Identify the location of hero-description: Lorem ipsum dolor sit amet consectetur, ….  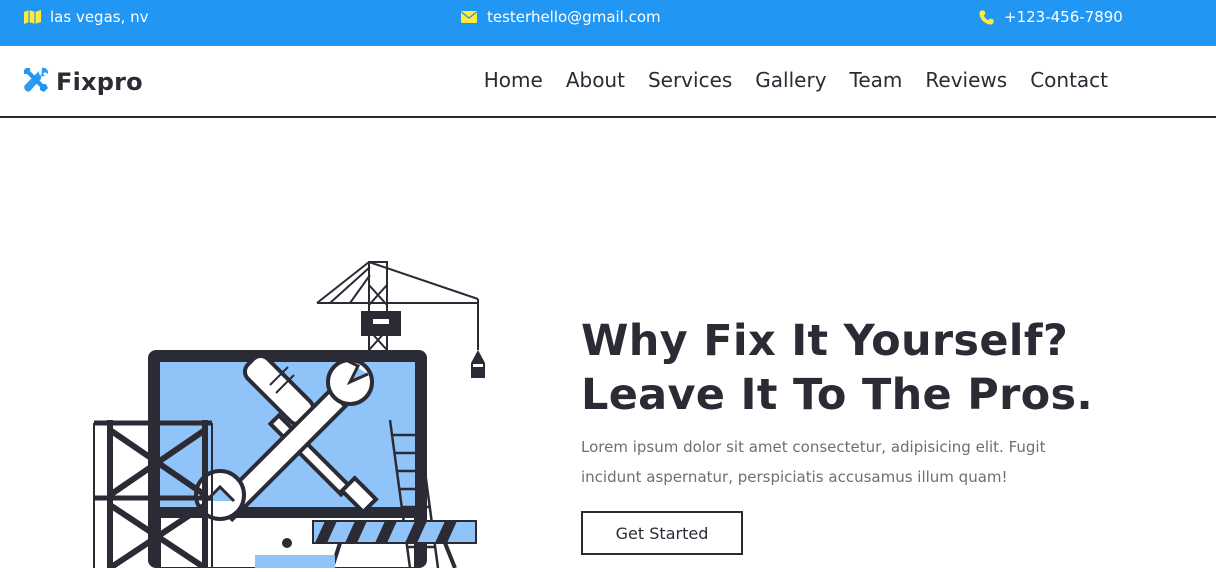
(813, 462).